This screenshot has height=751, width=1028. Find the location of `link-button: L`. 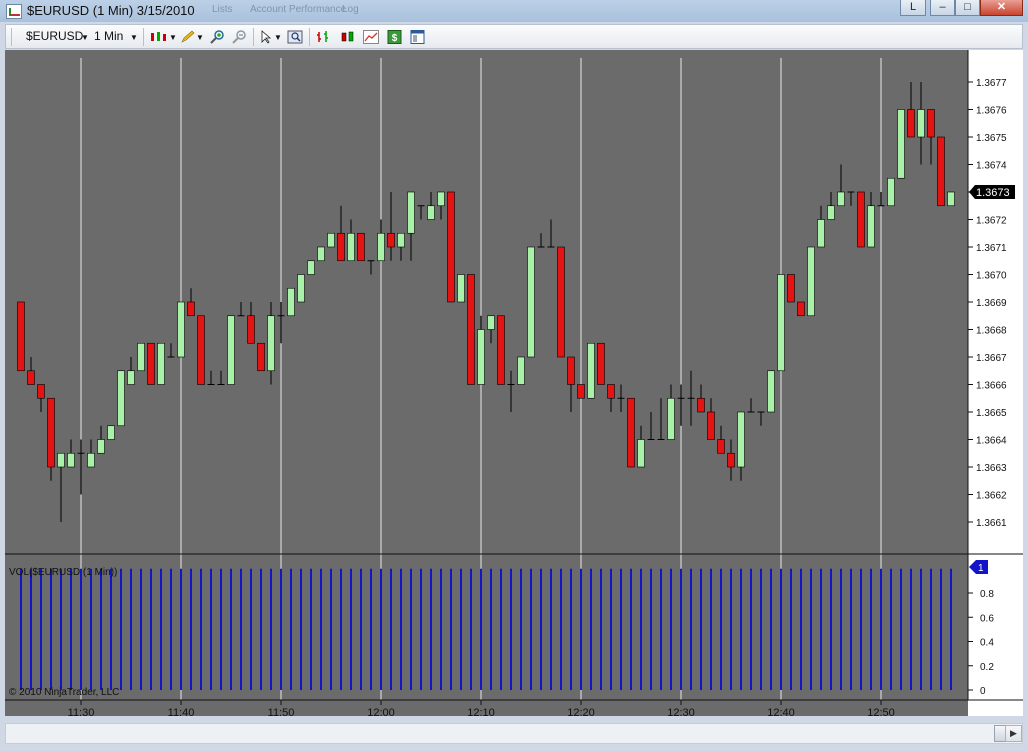

link-button: L is located at coordinates (913, 8).